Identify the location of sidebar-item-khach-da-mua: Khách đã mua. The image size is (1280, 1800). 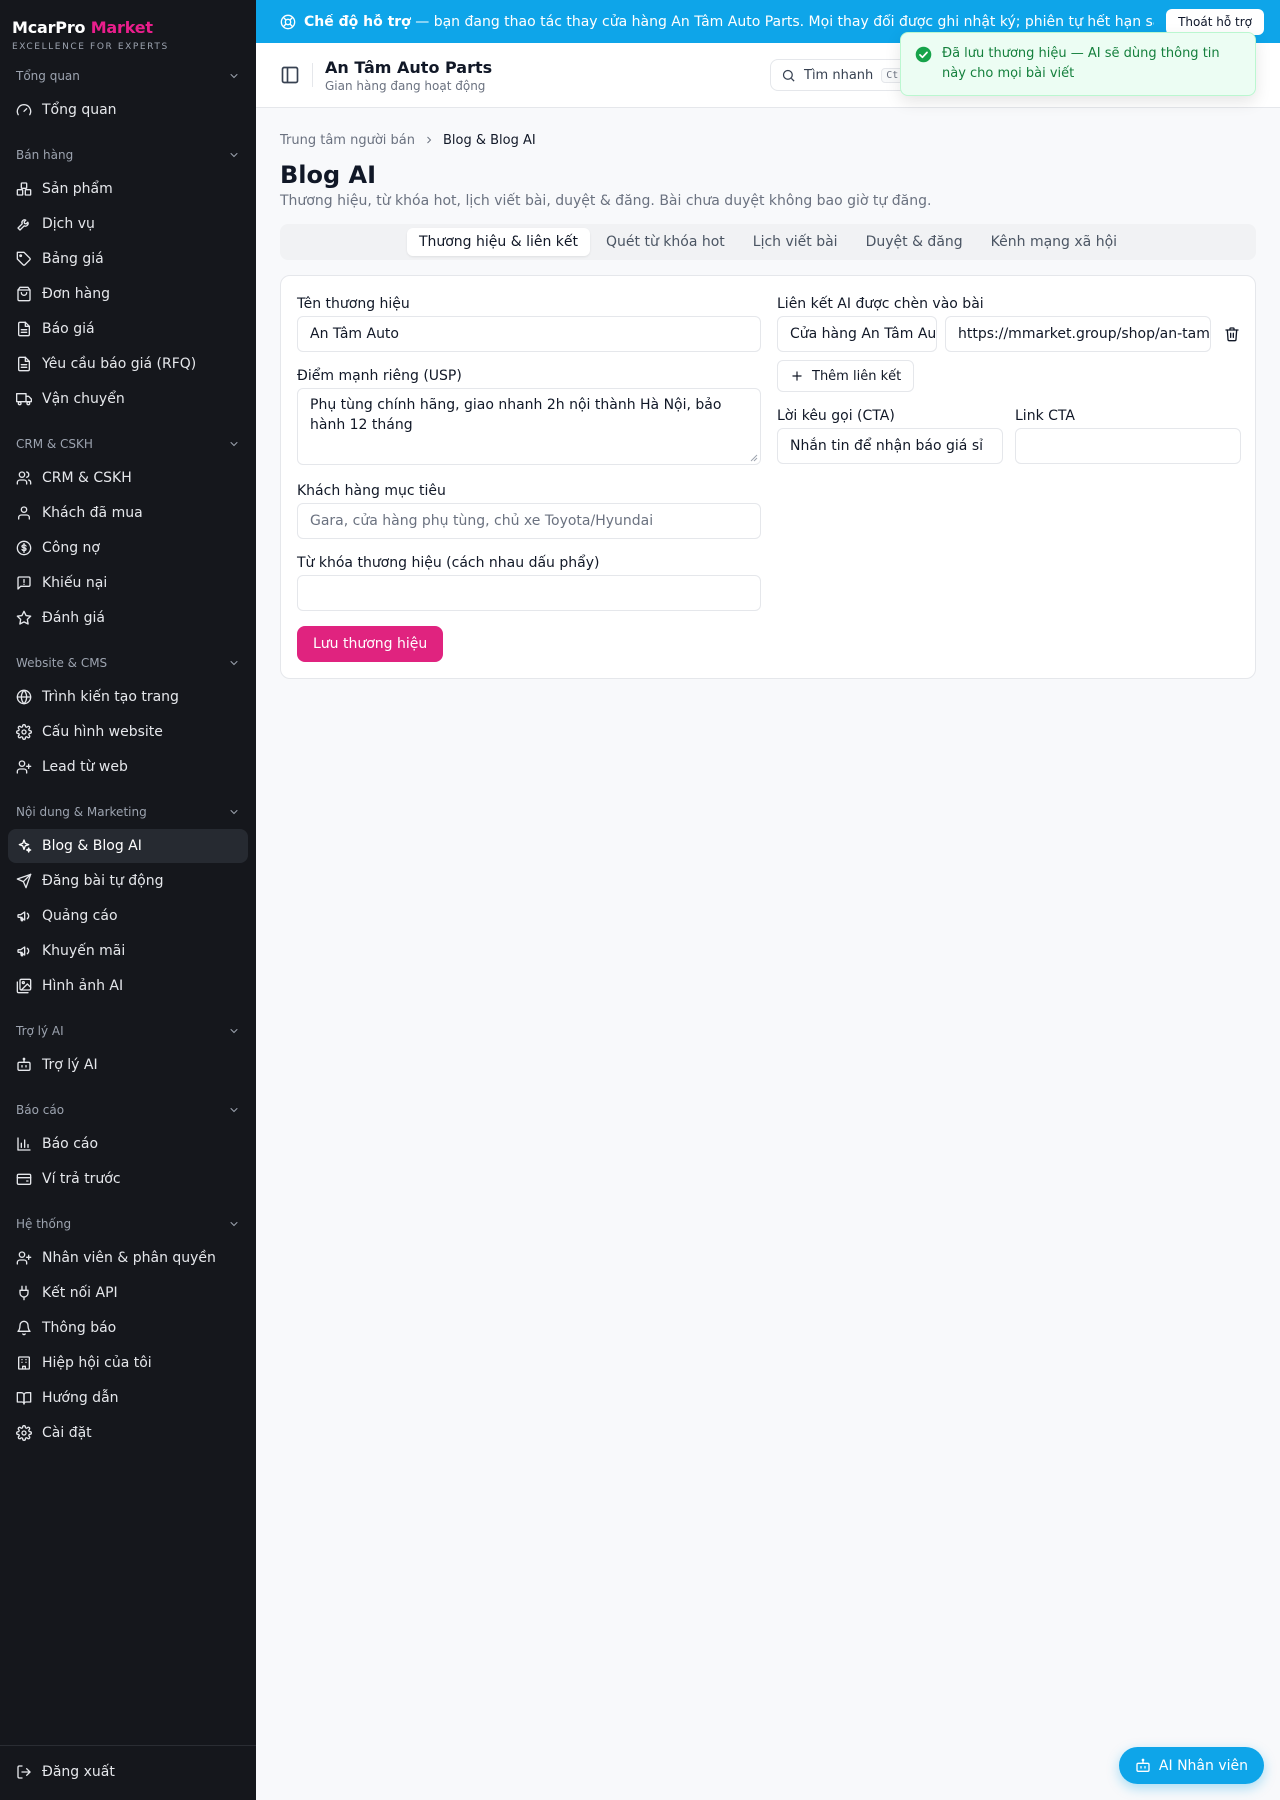
(128, 513).